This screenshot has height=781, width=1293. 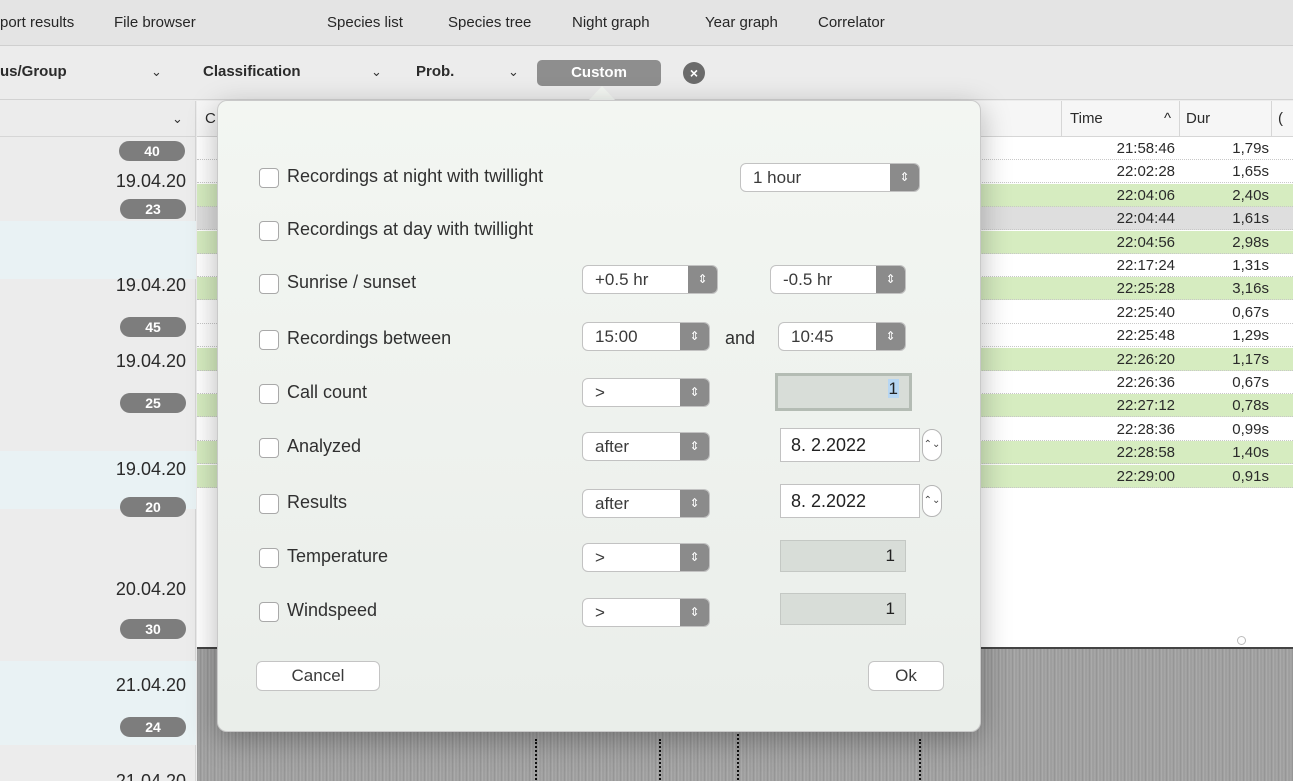 I want to click on analyzed-checkbox, so click(x=269, y=448).